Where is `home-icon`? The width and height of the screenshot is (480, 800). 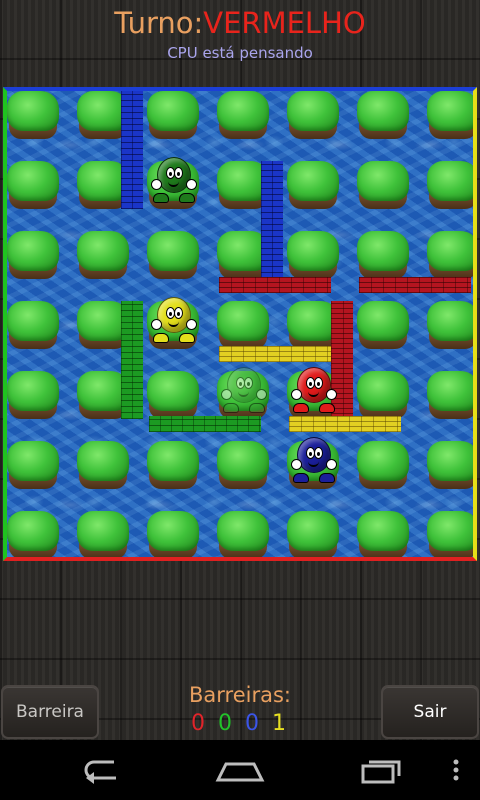
home-icon is located at coordinates (240, 770).